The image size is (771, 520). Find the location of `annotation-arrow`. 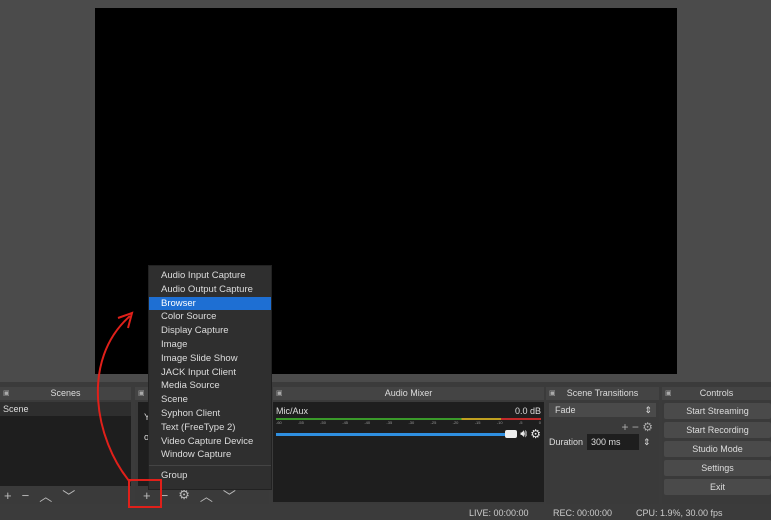

annotation-arrow is located at coordinates (113, 399).